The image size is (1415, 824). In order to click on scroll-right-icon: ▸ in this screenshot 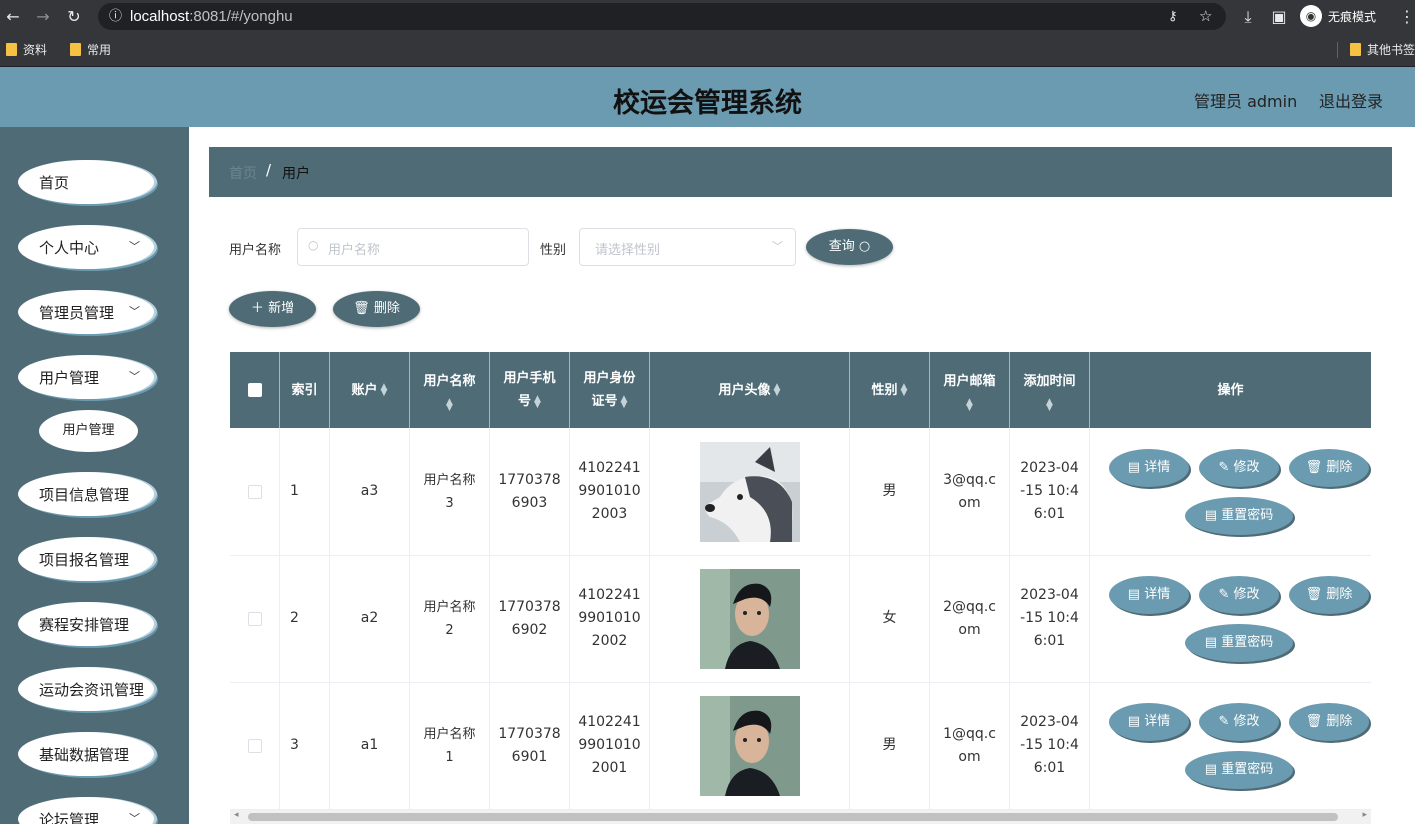, I will do `click(1364, 815)`.